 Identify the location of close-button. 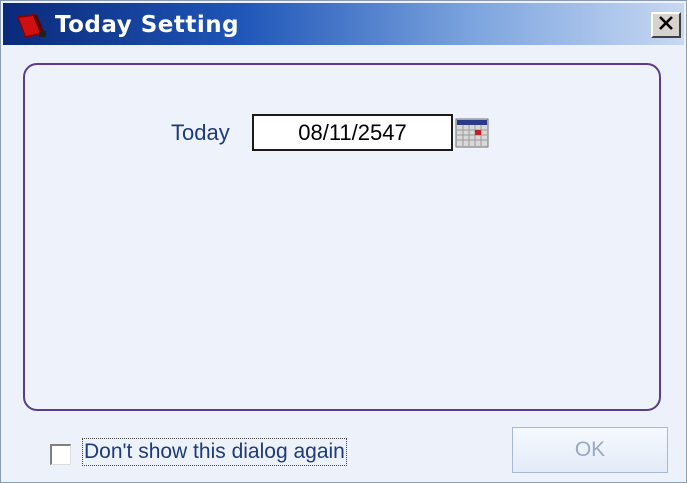
(666, 25).